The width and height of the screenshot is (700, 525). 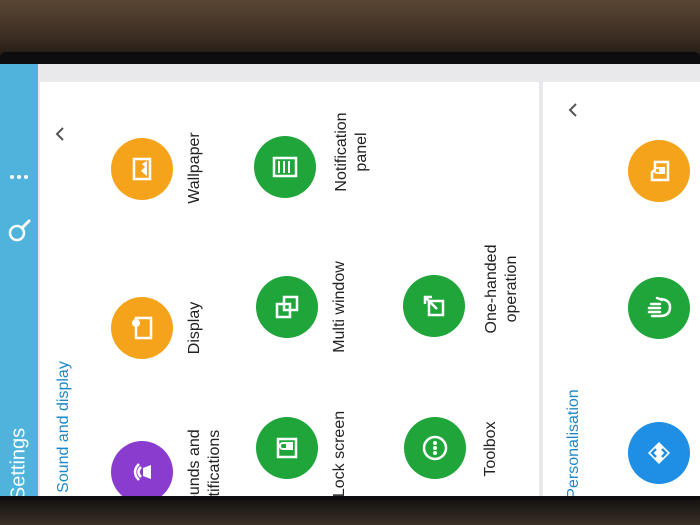 What do you see at coordinates (142, 328) in the screenshot?
I see `display-icon` at bounding box center [142, 328].